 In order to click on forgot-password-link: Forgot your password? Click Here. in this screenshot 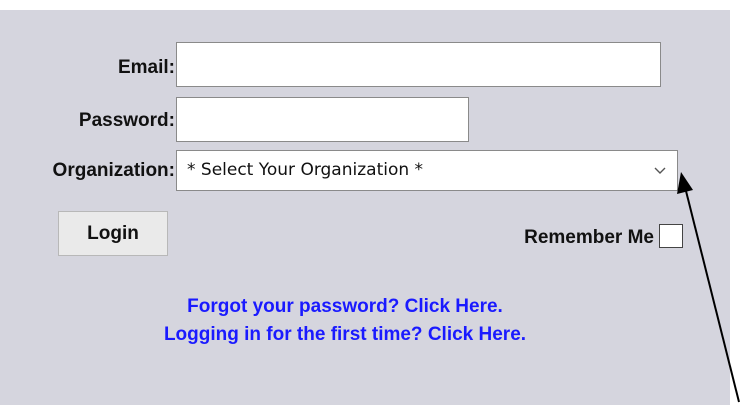, I will do `click(345, 307)`.